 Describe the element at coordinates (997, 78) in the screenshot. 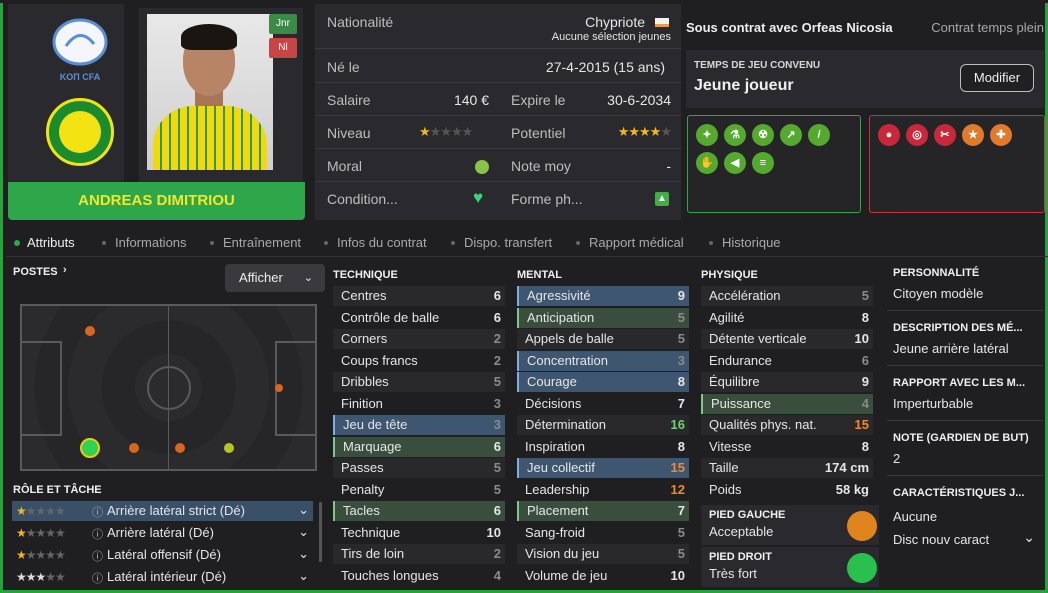

I see `modify-button: Modifier` at that location.